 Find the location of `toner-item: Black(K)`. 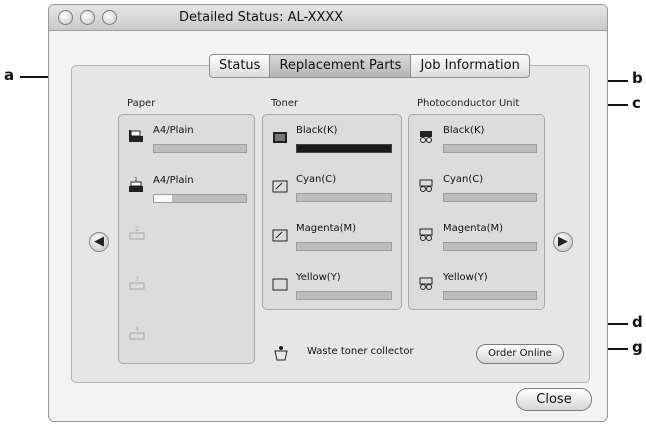

toner-item: Black(K) is located at coordinates (332, 141).